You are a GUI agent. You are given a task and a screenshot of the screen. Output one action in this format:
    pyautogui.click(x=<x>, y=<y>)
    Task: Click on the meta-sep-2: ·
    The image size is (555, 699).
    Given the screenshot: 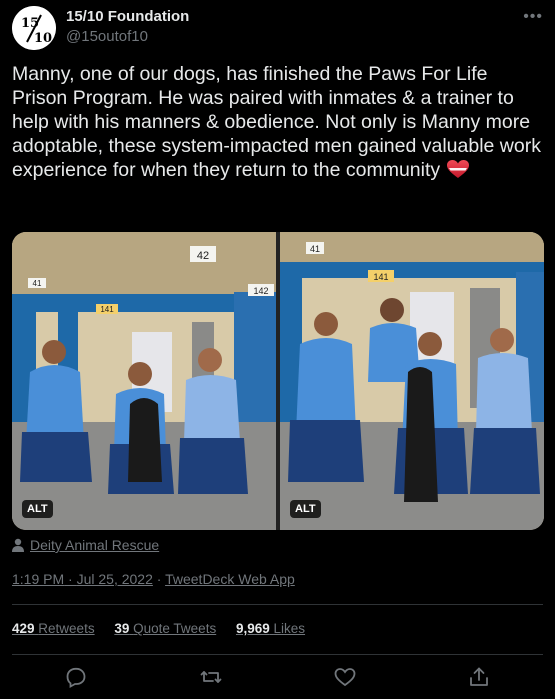 What is the action you would take?
    pyautogui.click(x=159, y=579)
    